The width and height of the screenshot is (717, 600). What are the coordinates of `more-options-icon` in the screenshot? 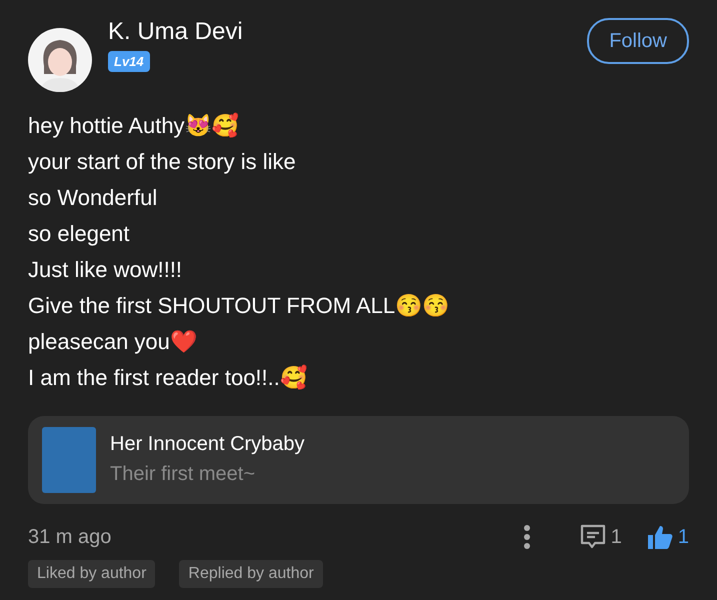 It's located at (526, 537).